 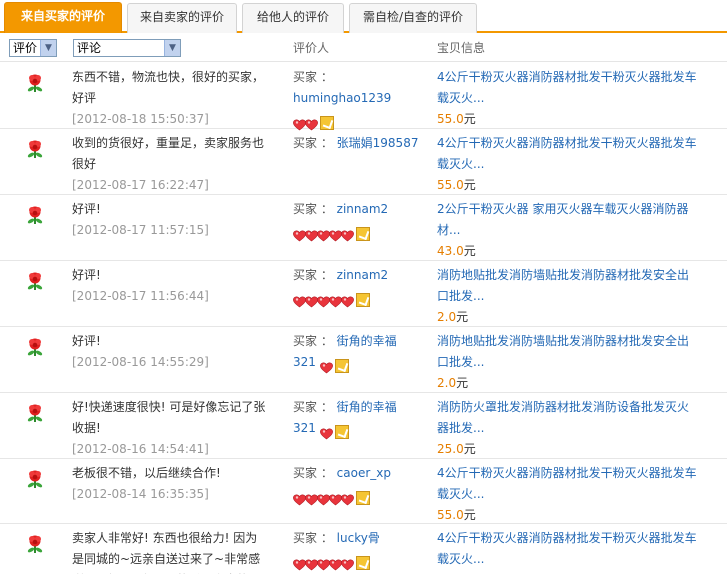 What do you see at coordinates (172, 48) in the screenshot?
I see `chevron-down-icon: ▼` at bounding box center [172, 48].